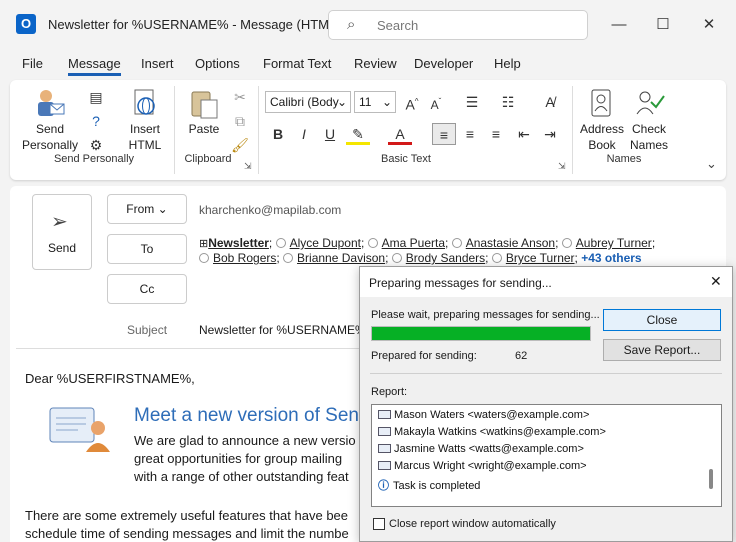 The height and width of the screenshot is (542, 736). What do you see at coordinates (248, 166) in the screenshot?
I see `clipboard-launcher-icon: ⇲` at bounding box center [248, 166].